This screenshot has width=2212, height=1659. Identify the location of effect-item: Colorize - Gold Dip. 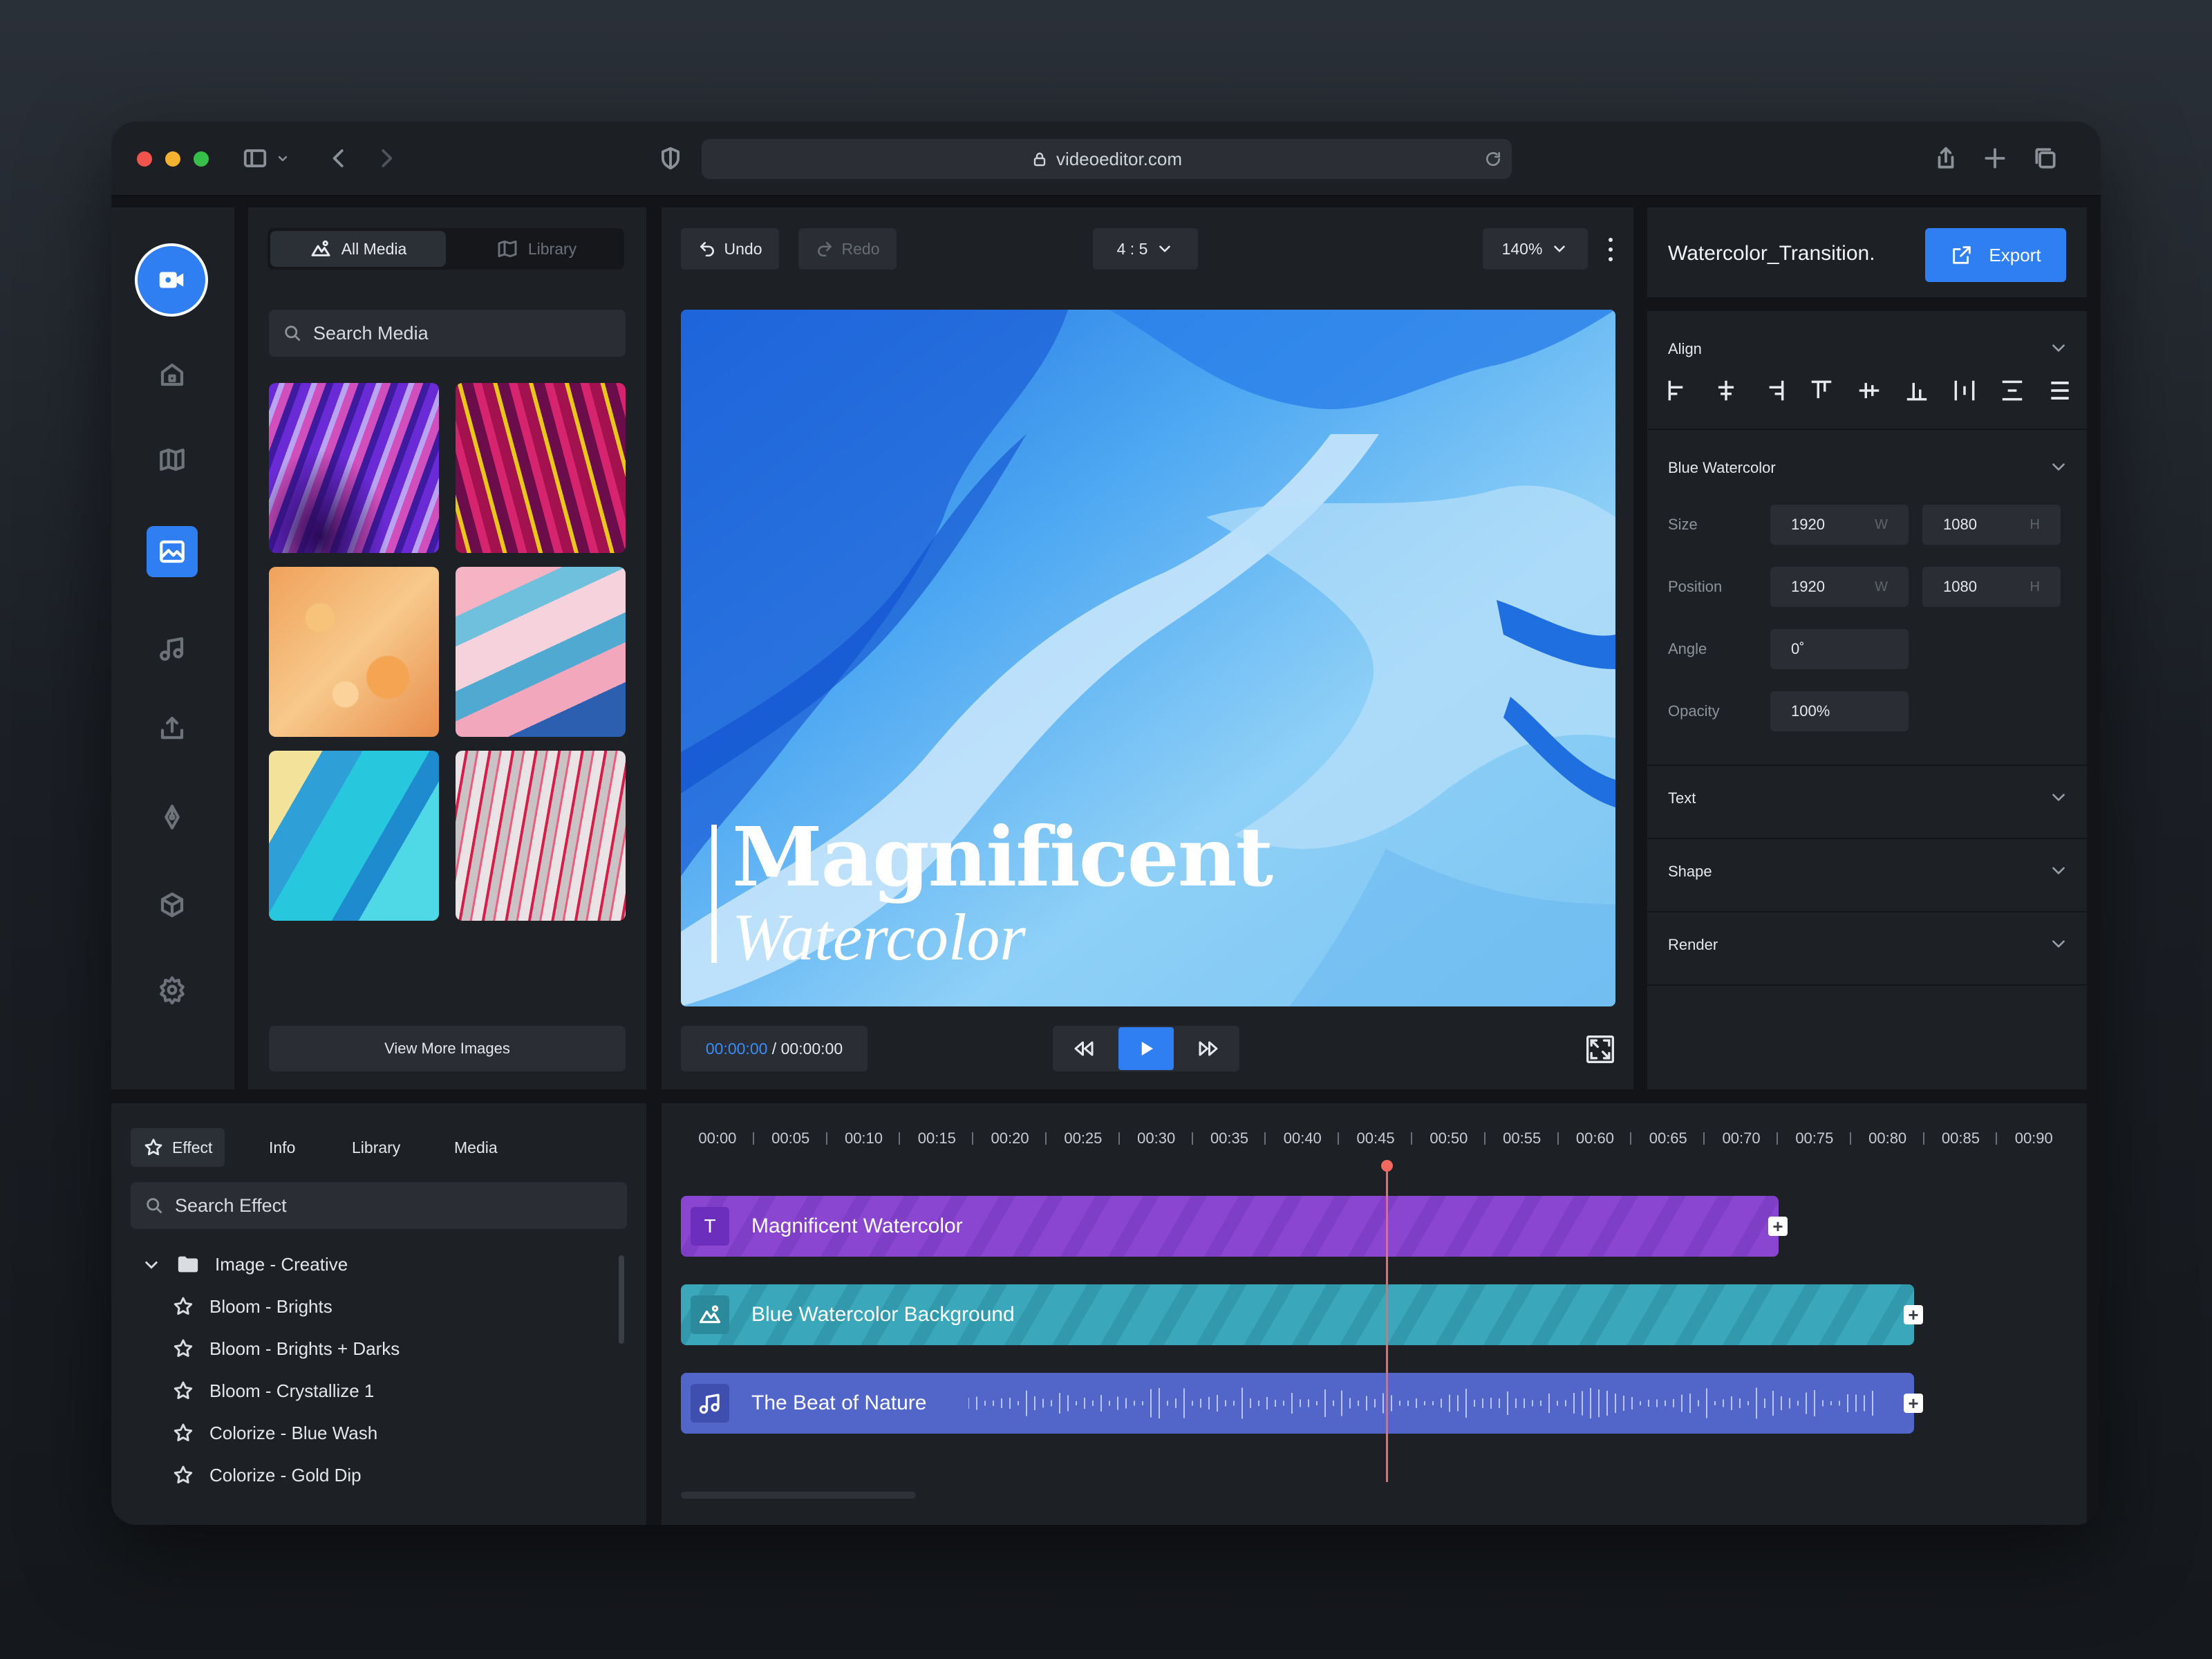
(267, 1475).